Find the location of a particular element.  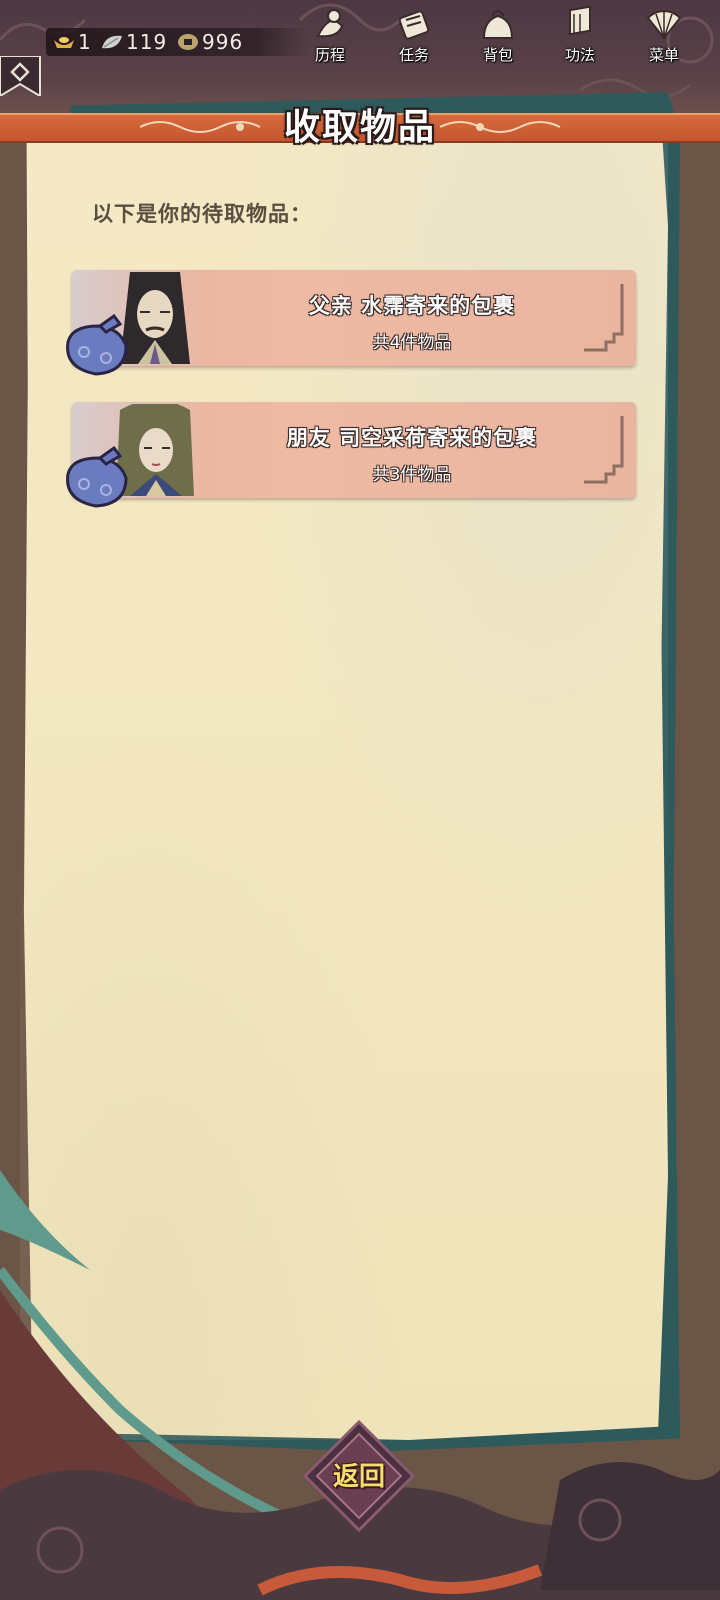

nav-skills-button: 功法 is located at coordinates (580, 37).